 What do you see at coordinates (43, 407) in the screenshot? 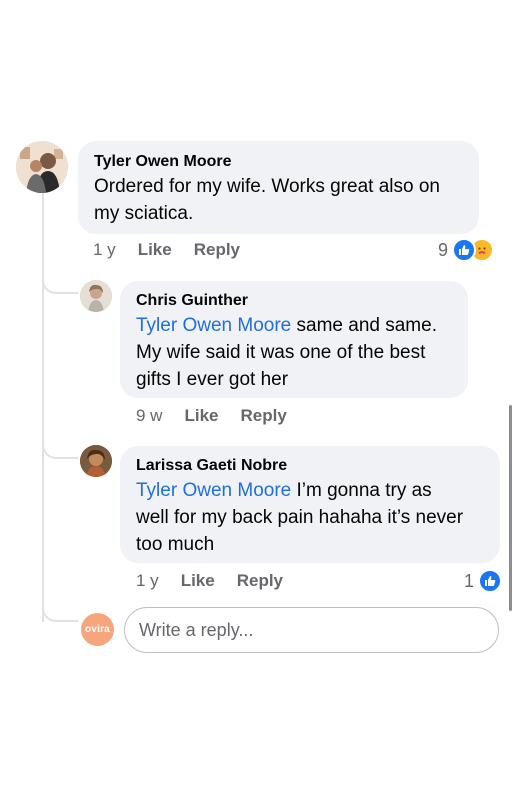
I see `thread-line` at bounding box center [43, 407].